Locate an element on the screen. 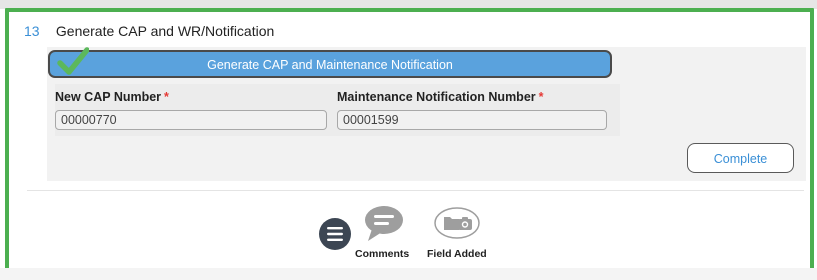 This screenshot has width=817, height=280. maintenance-notification-number-field: Maintenance Notification Number * is located at coordinates (478, 110).